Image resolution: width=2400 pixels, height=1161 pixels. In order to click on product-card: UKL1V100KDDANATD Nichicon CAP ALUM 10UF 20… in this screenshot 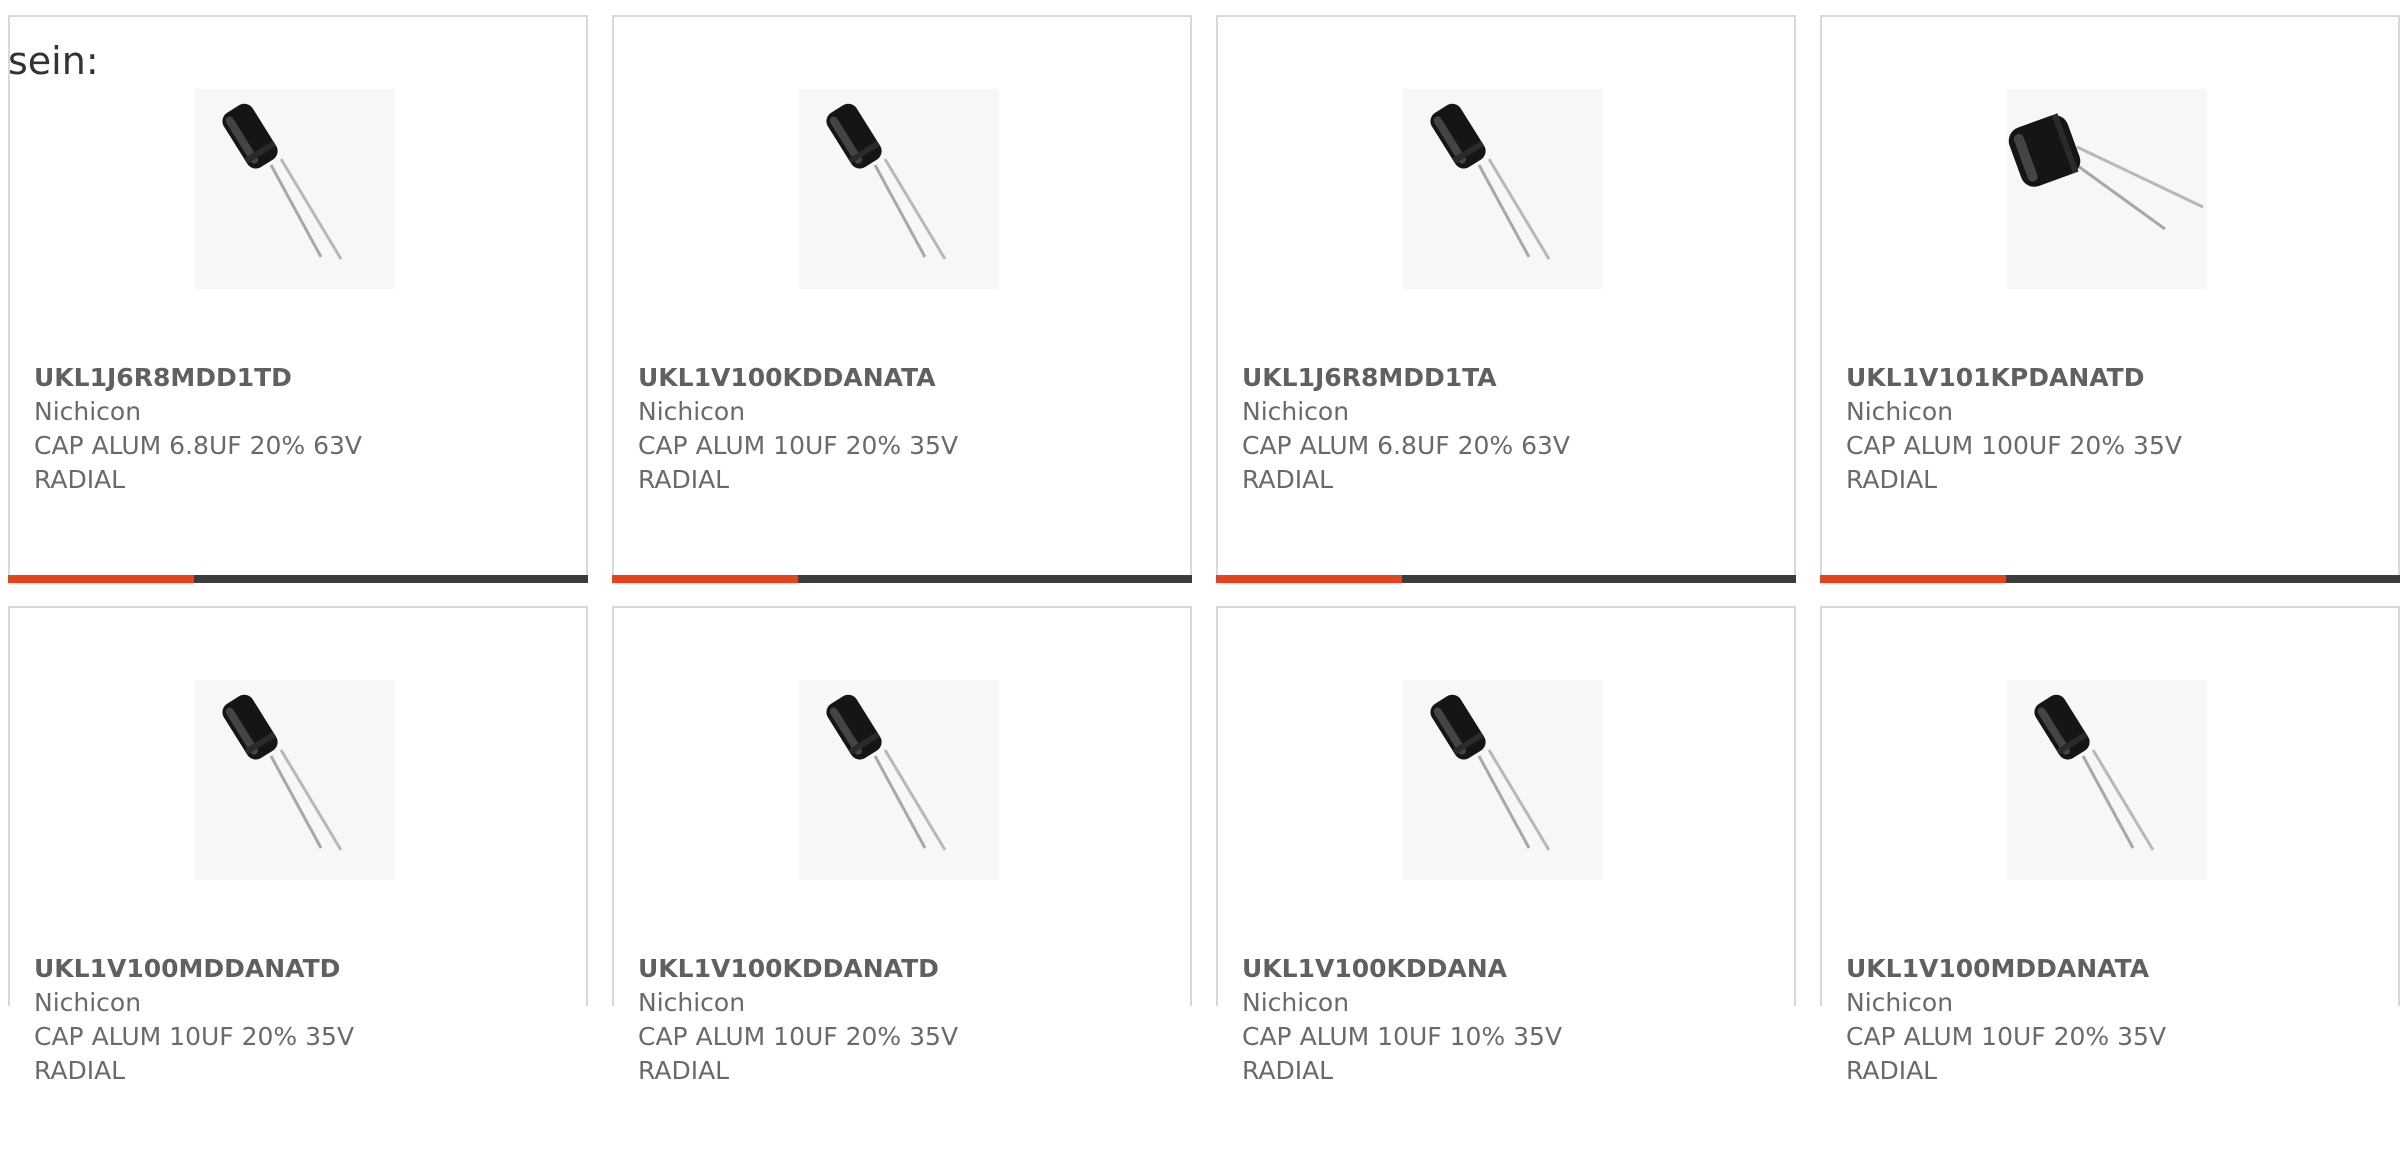, I will do `click(902, 845)`.